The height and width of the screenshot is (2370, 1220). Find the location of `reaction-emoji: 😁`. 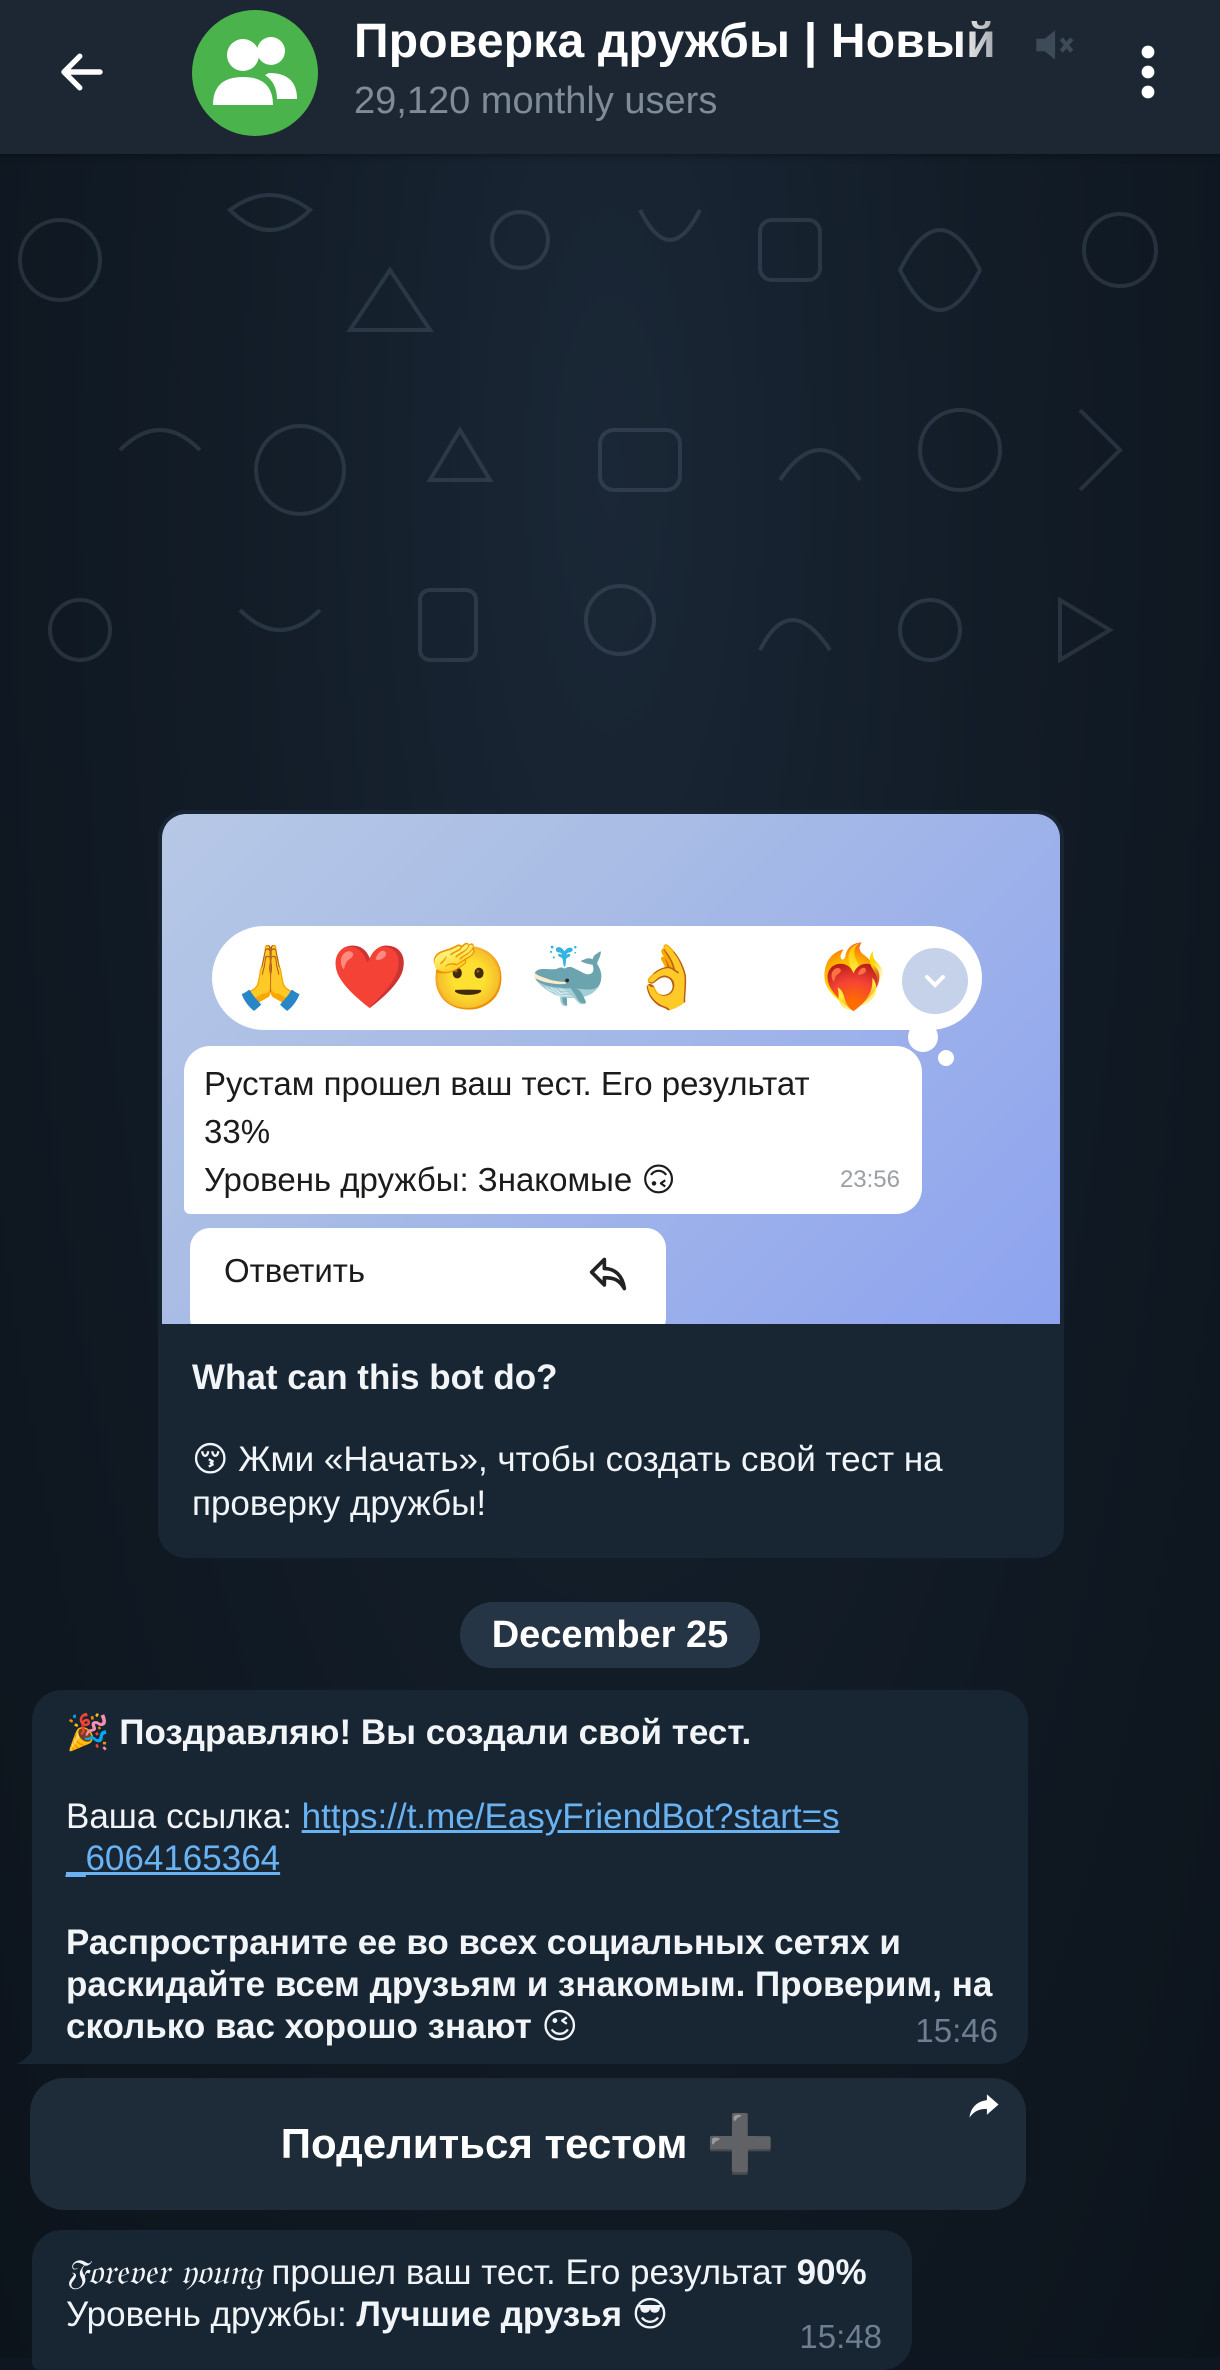

reaction-emoji: 😁 is located at coordinates (760, 977).